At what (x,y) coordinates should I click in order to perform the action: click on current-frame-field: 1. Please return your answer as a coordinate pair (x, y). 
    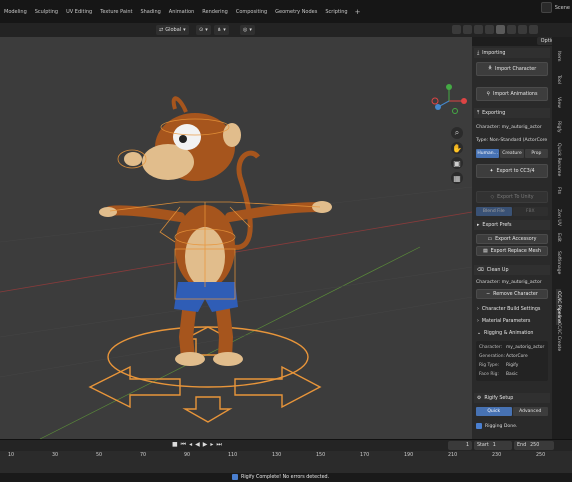
    Looking at the image, I should click on (460, 445).